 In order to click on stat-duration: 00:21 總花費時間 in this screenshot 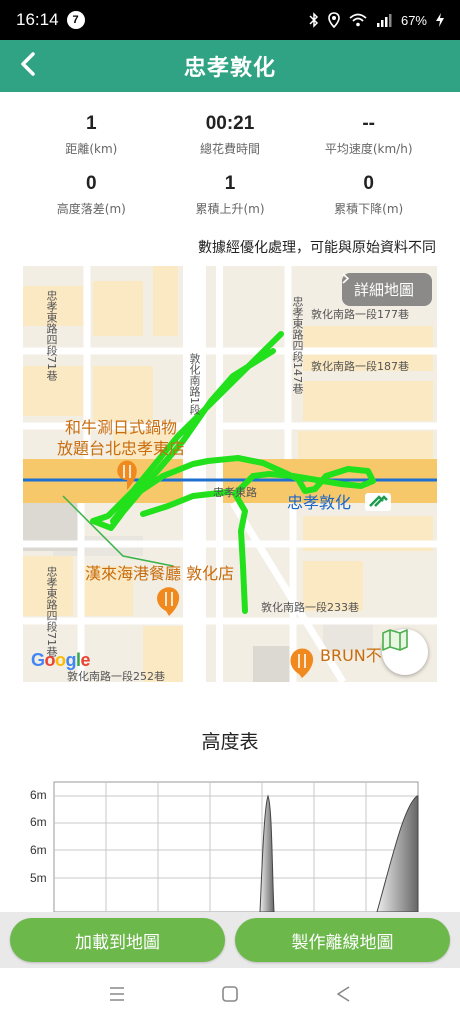, I will do `click(230, 127)`.